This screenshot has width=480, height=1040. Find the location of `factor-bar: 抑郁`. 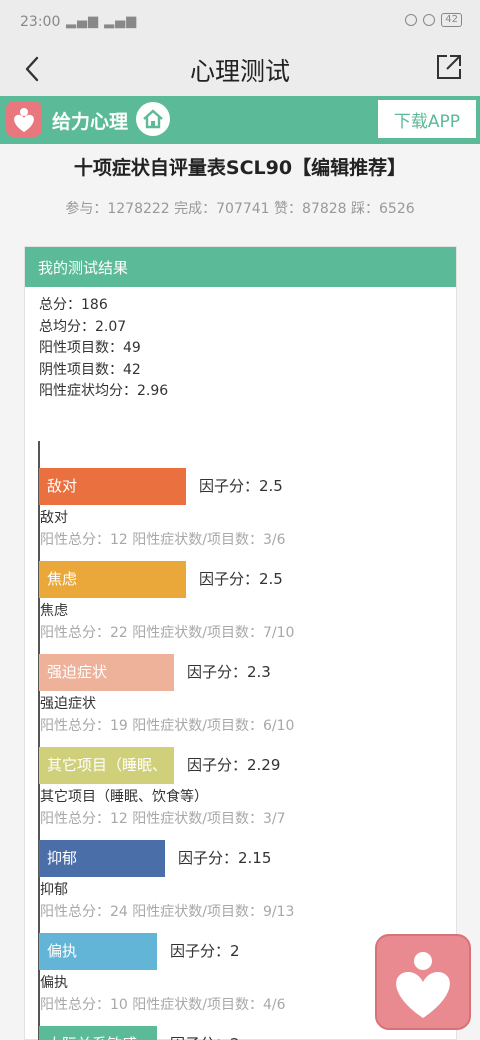

factor-bar: 抑郁 is located at coordinates (102, 858).